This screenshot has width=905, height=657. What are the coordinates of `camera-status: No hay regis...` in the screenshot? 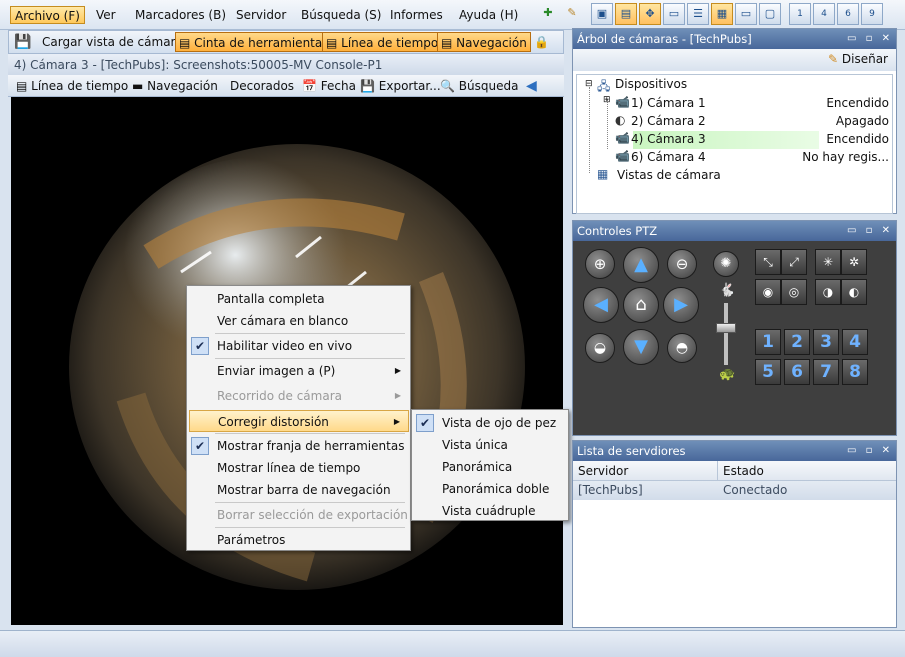 It's located at (845, 157).